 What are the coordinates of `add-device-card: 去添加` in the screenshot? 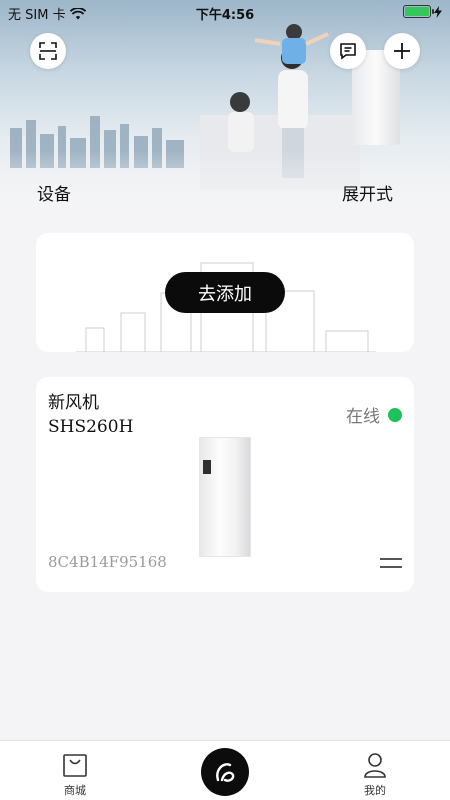 It's located at (225, 292).